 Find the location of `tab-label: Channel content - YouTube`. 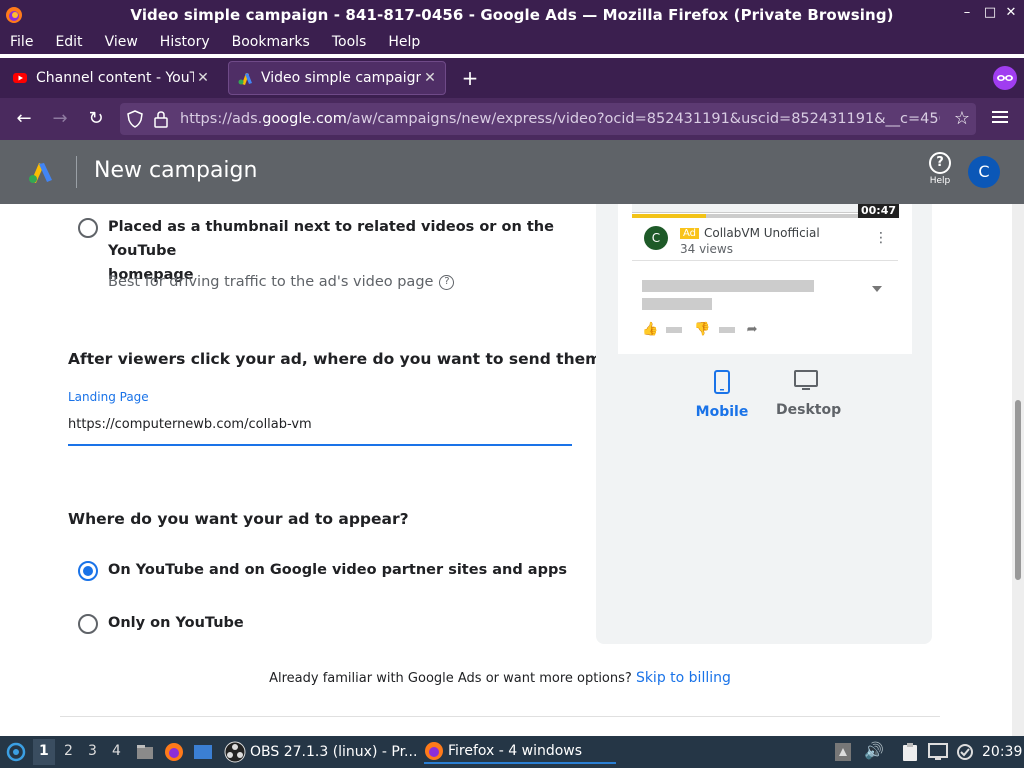

tab-label: Channel content - YouTube is located at coordinates (115, 78).